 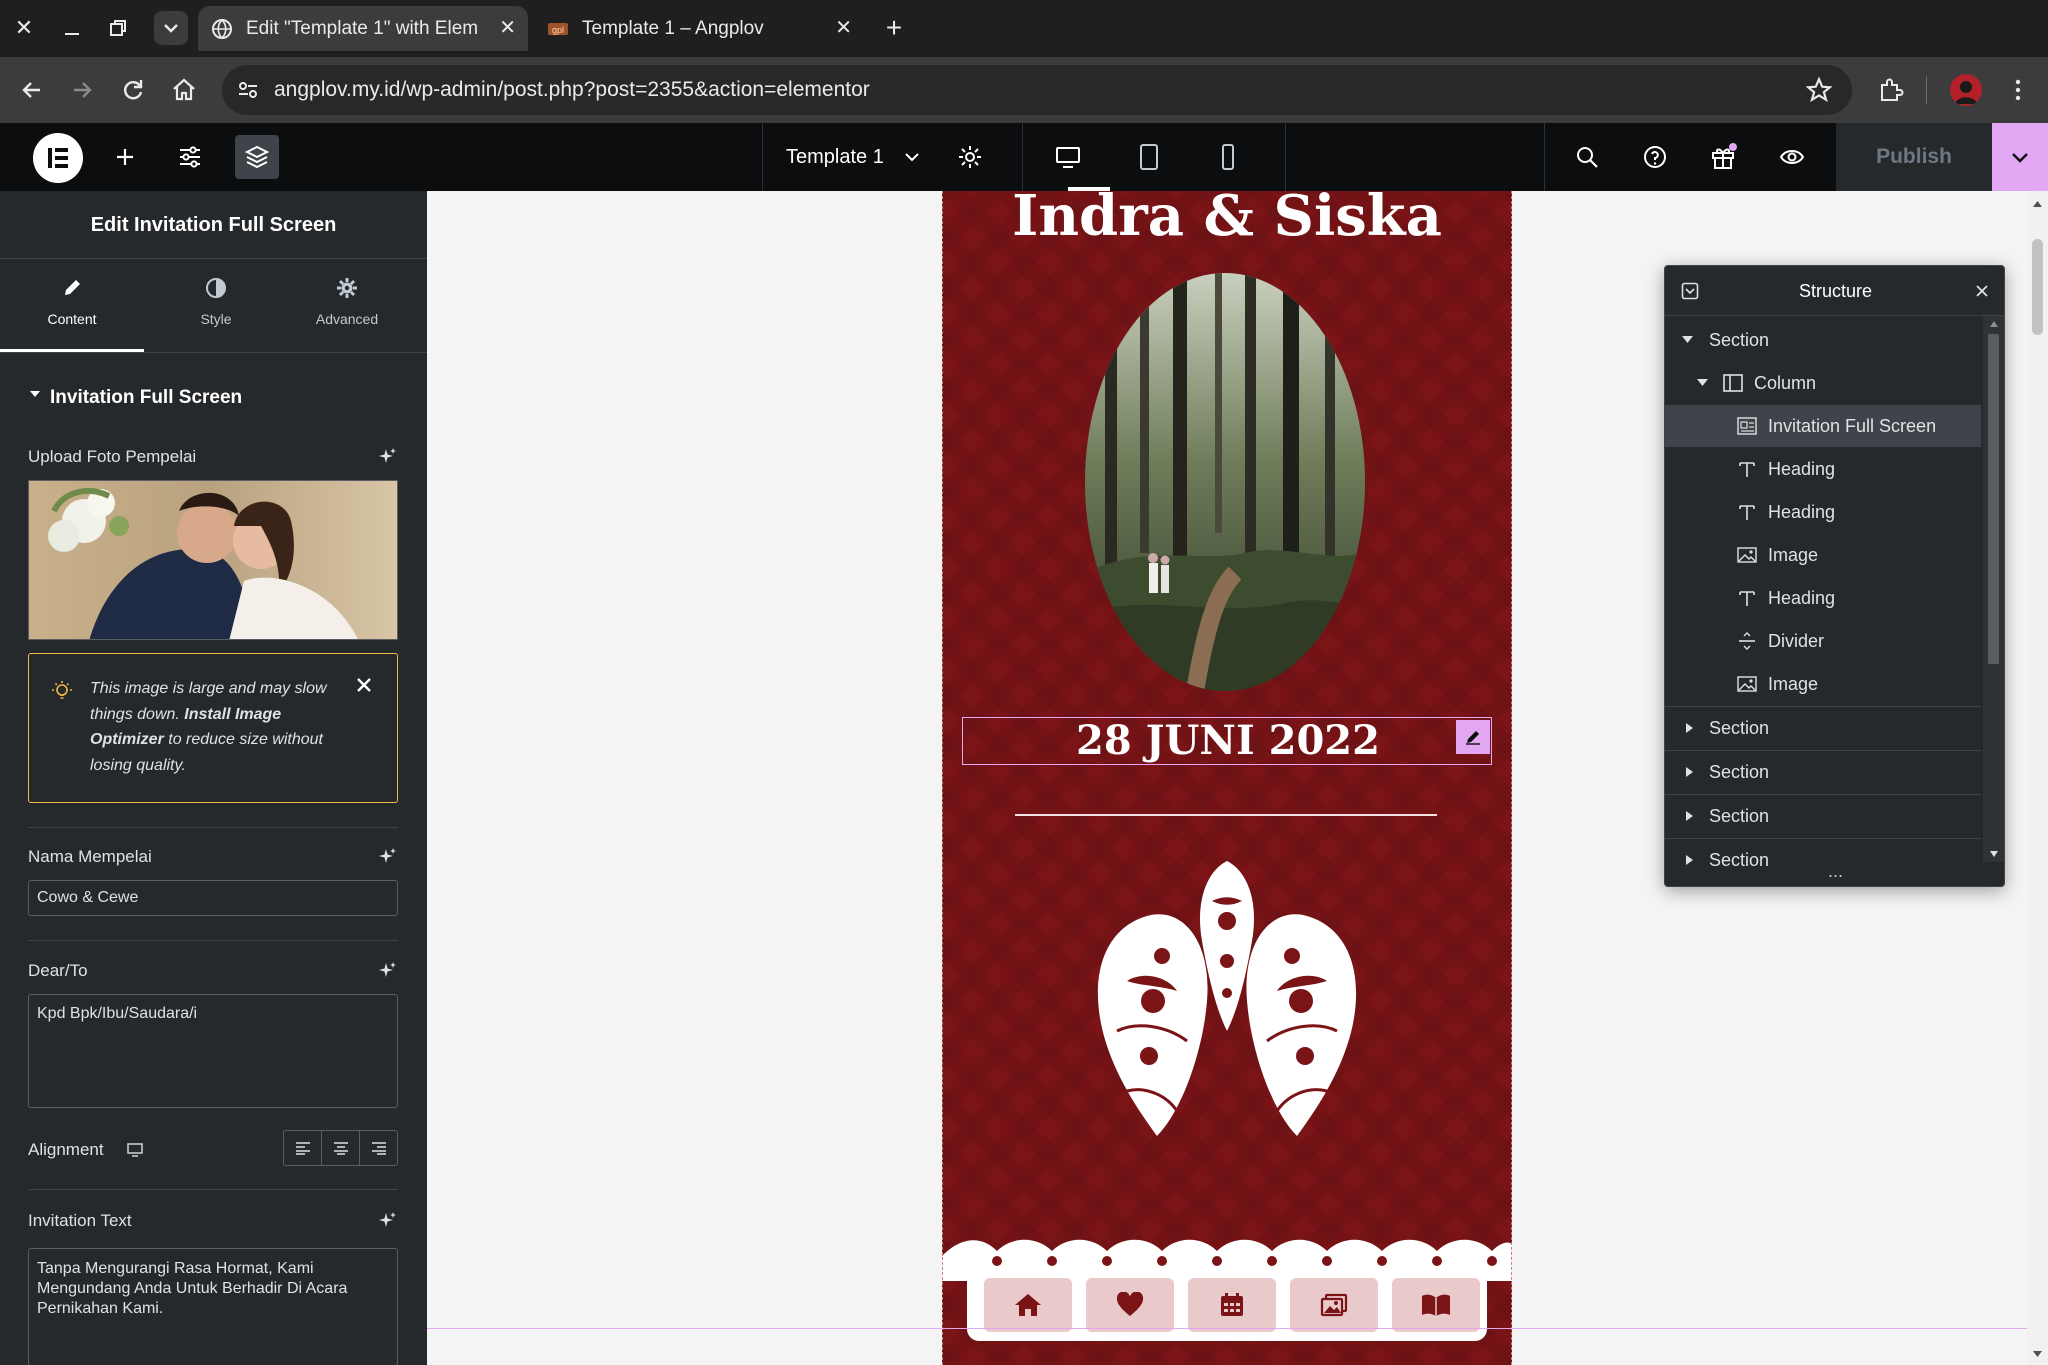 I want to click on nav-guestbook-button, so click(x=1436, y=1305).